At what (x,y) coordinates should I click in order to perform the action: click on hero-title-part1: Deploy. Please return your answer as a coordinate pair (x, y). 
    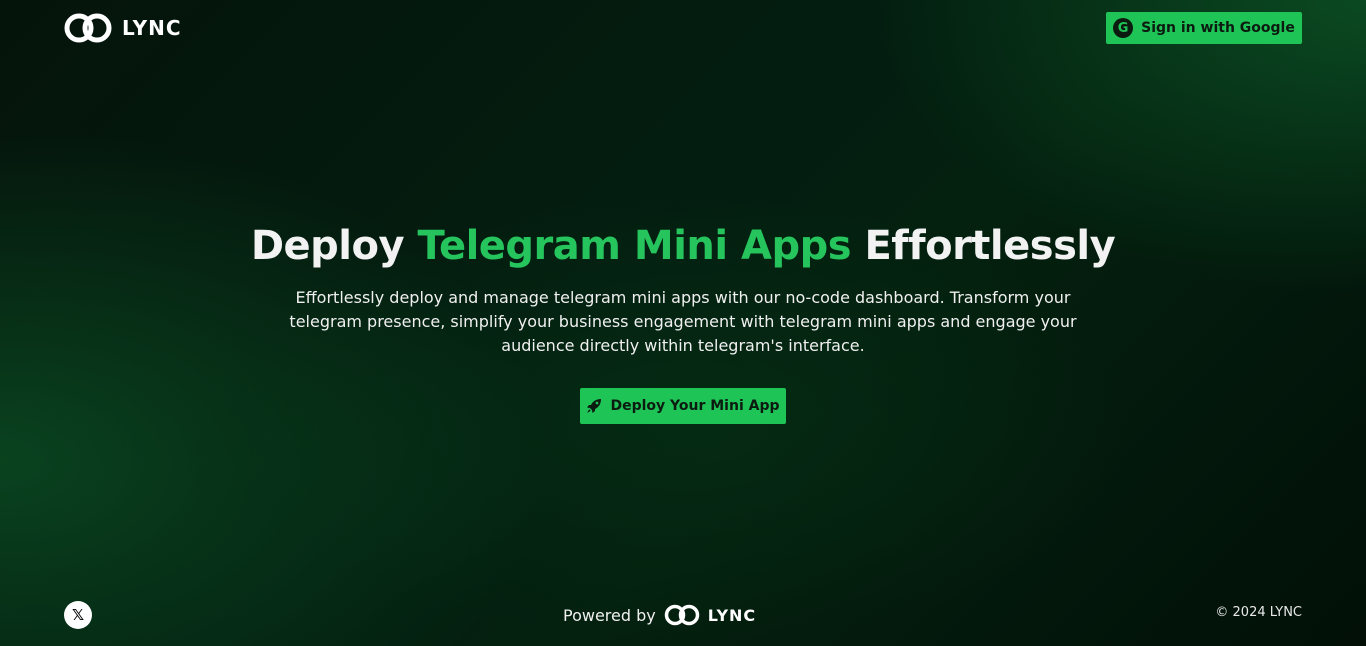
    Looking at the image, I should click on (334, 246).